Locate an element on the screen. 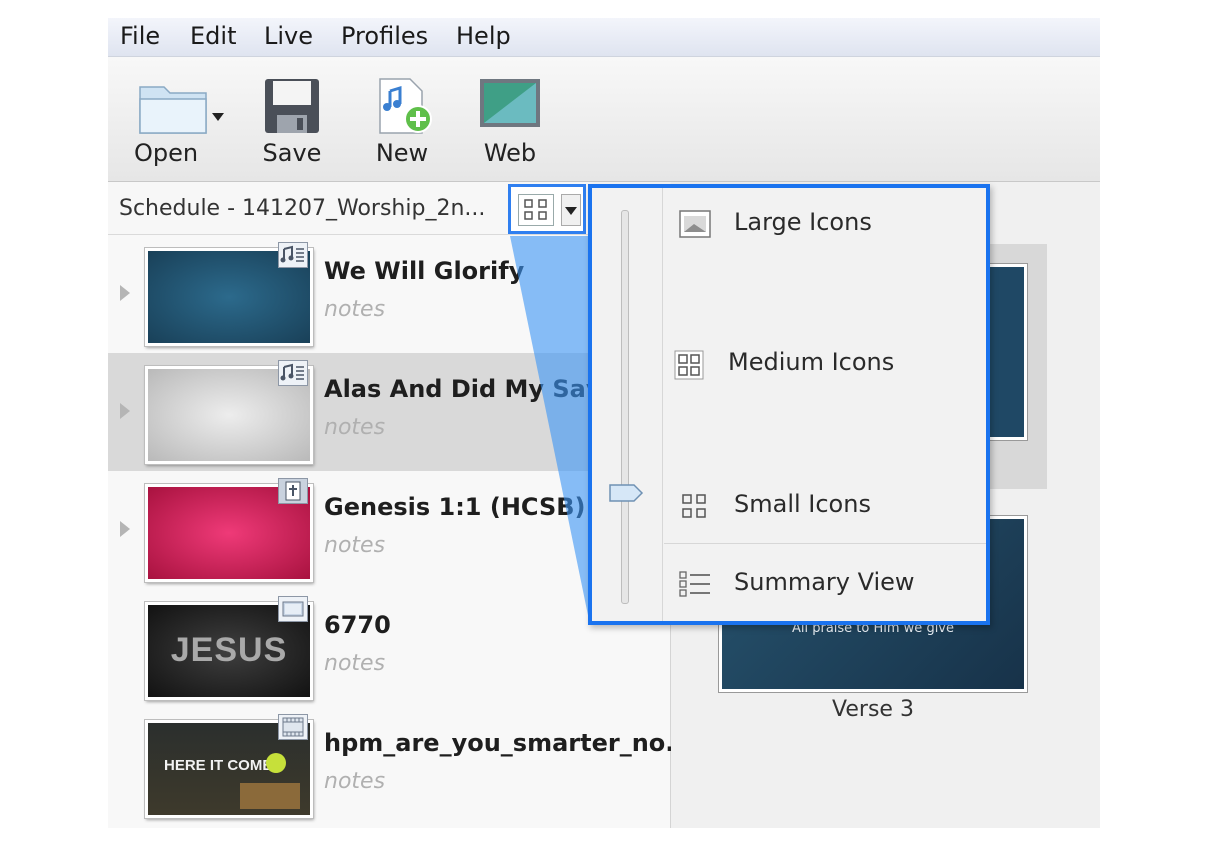 Image resolution: width=1205 pixels, height=850 pixels. size-slider-thumb is located at coordinates (626, 493).